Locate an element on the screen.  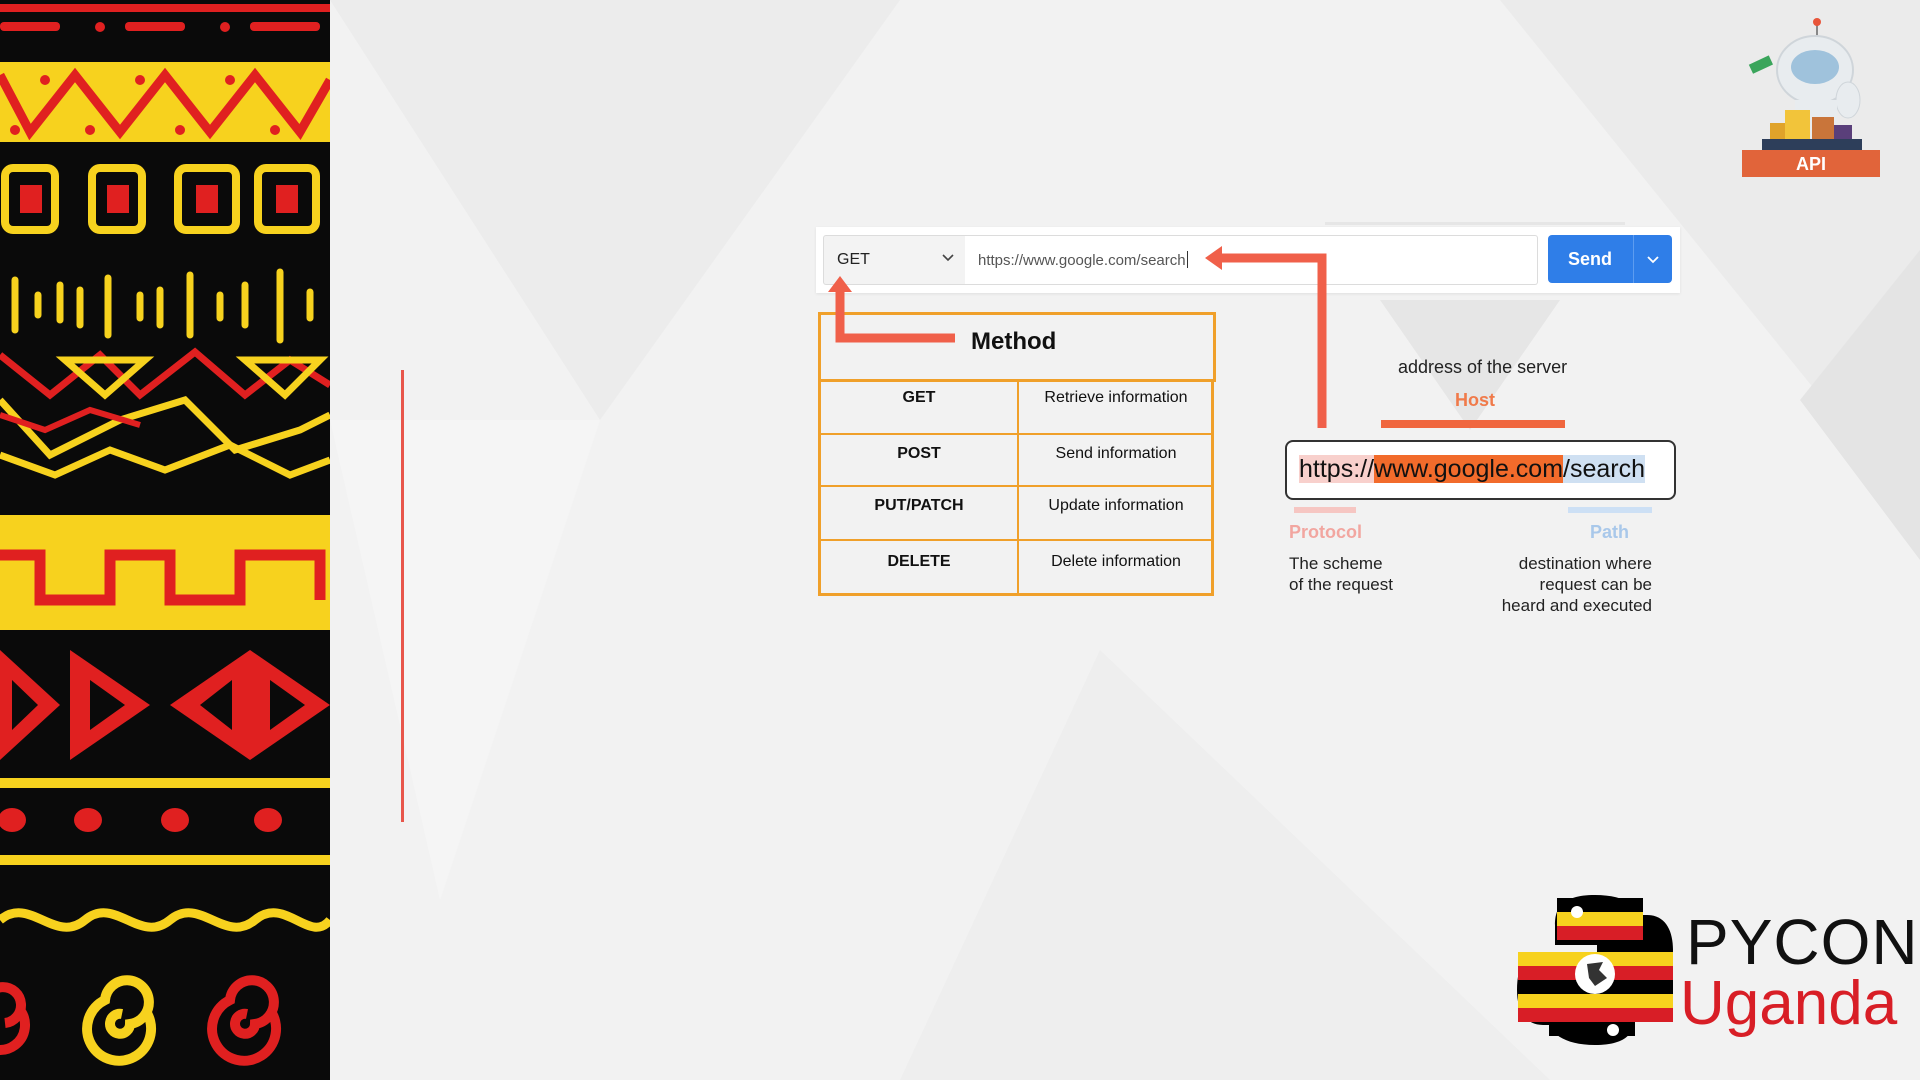
method-select: GET is located at coordinates (895, 260).